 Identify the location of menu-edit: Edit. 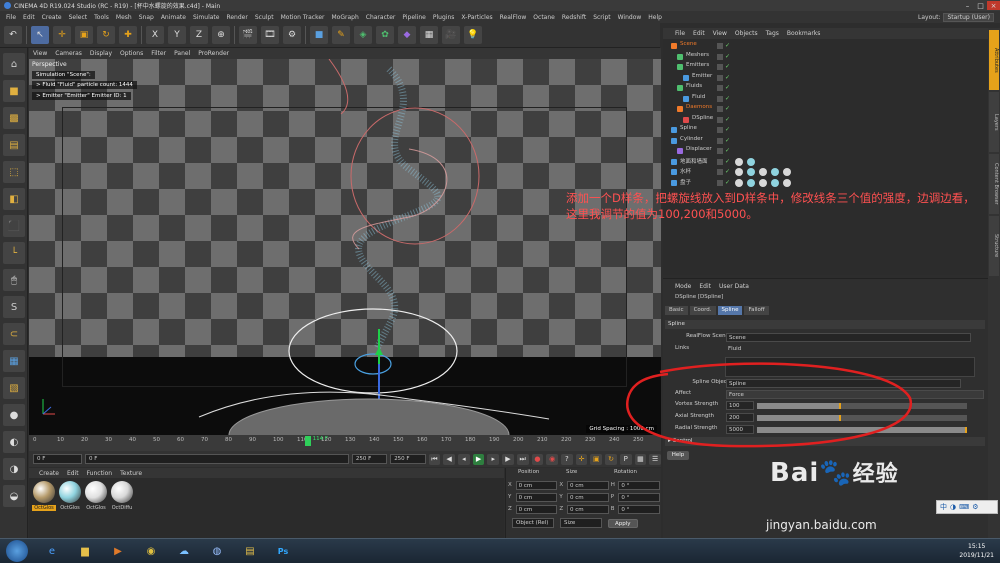
(29, 17).